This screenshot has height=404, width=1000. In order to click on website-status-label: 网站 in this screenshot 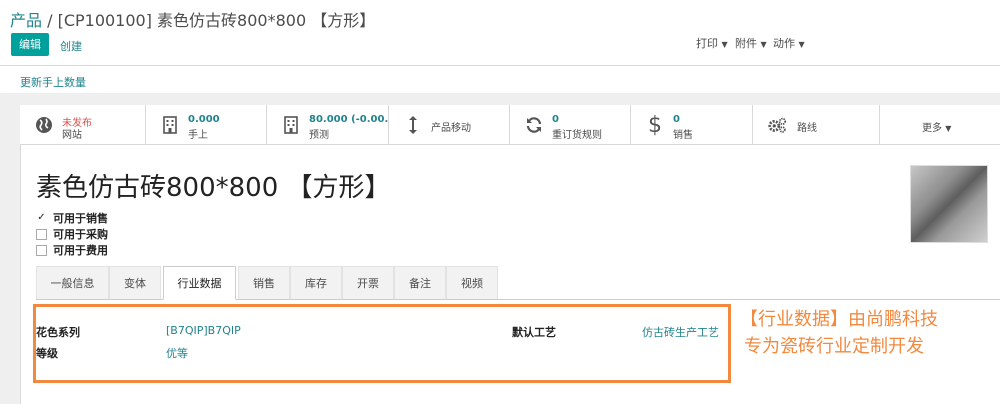, I will do `click(72, 135)`.